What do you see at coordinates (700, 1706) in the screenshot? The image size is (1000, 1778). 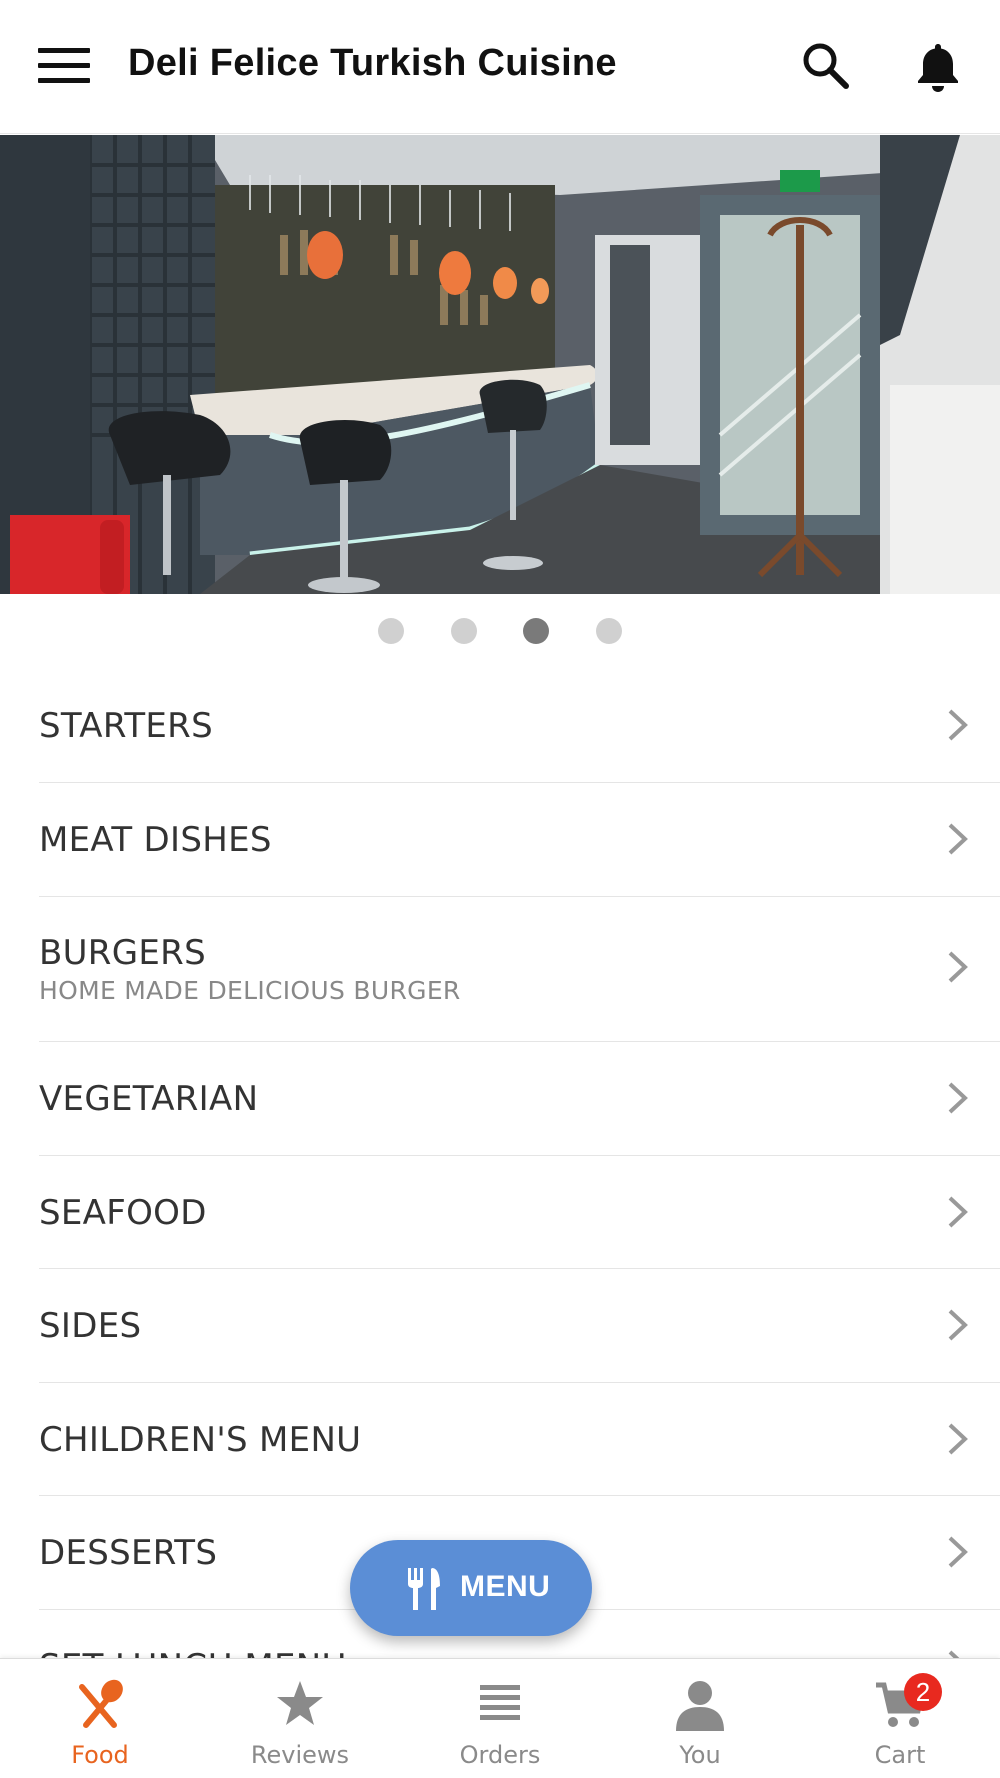 I see `person-icon` at bounding box center [700, 1706].